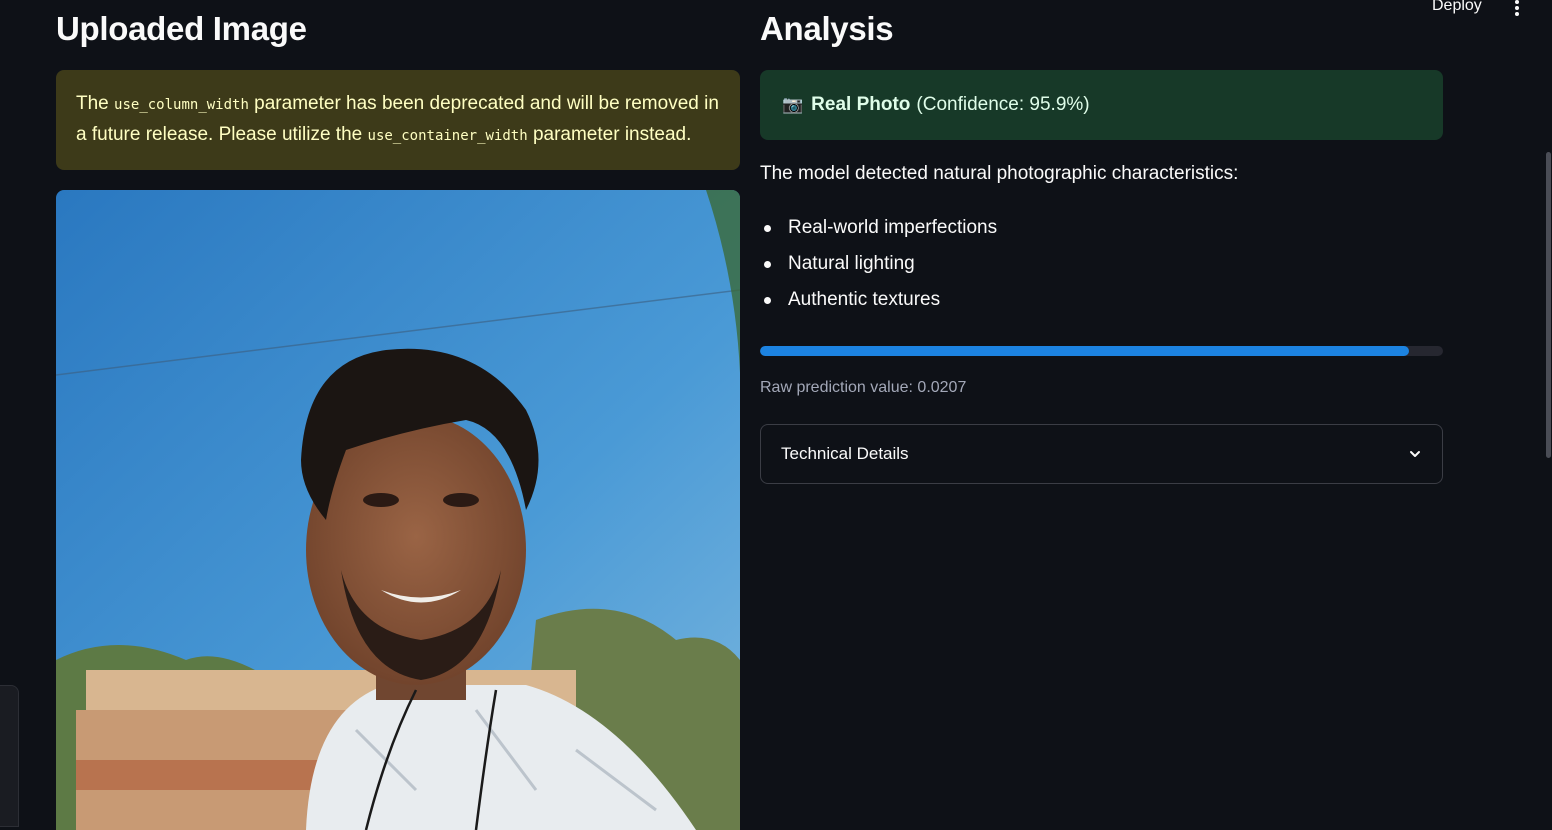  I want to click on main-menu-button, so click(1517, 9).